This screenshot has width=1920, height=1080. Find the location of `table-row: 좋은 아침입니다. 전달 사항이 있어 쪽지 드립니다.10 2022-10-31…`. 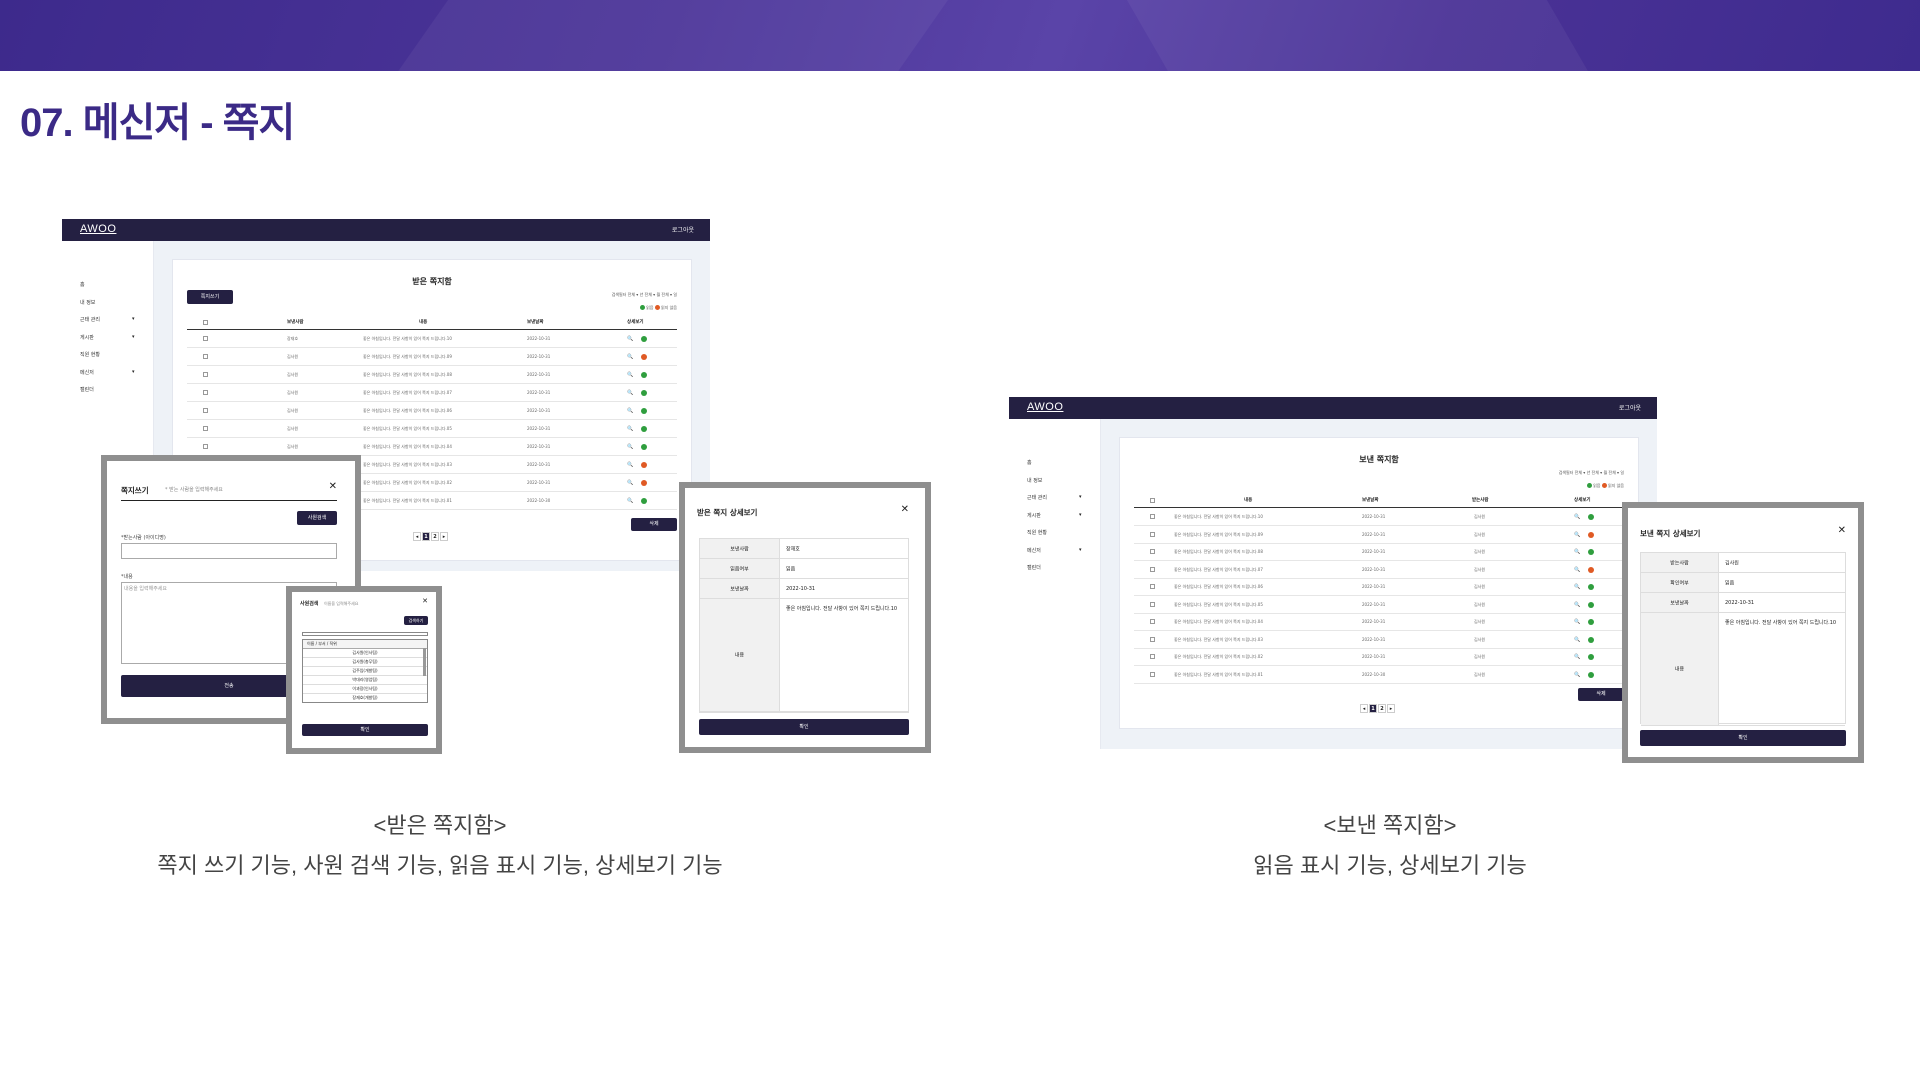

table-row: 좋은 아침입니다. 전달 사항이 있어 쪽지 드립니다.10 2022-10-31… is located at coordinates (1379, 517).